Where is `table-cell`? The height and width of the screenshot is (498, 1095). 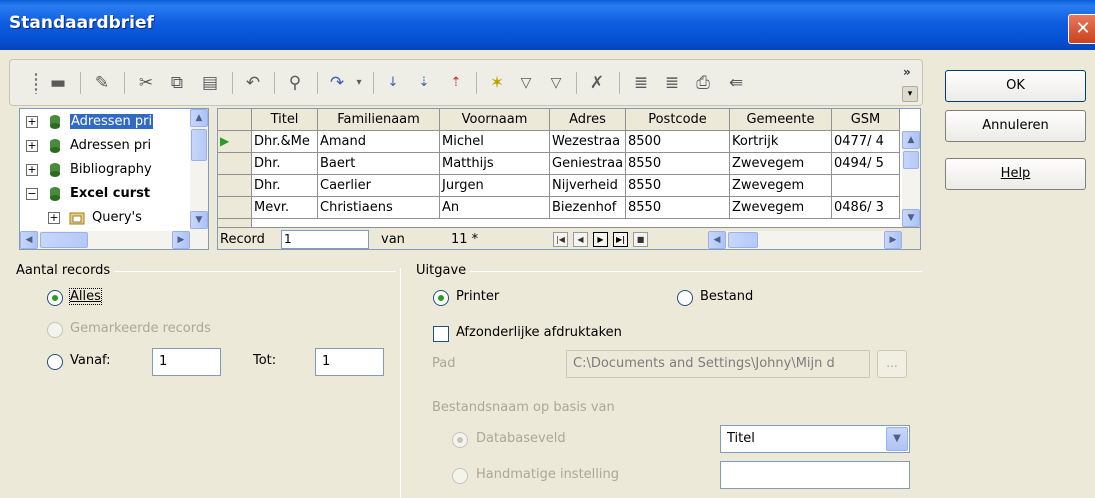 table-cell is located at coordinates (866, 186).